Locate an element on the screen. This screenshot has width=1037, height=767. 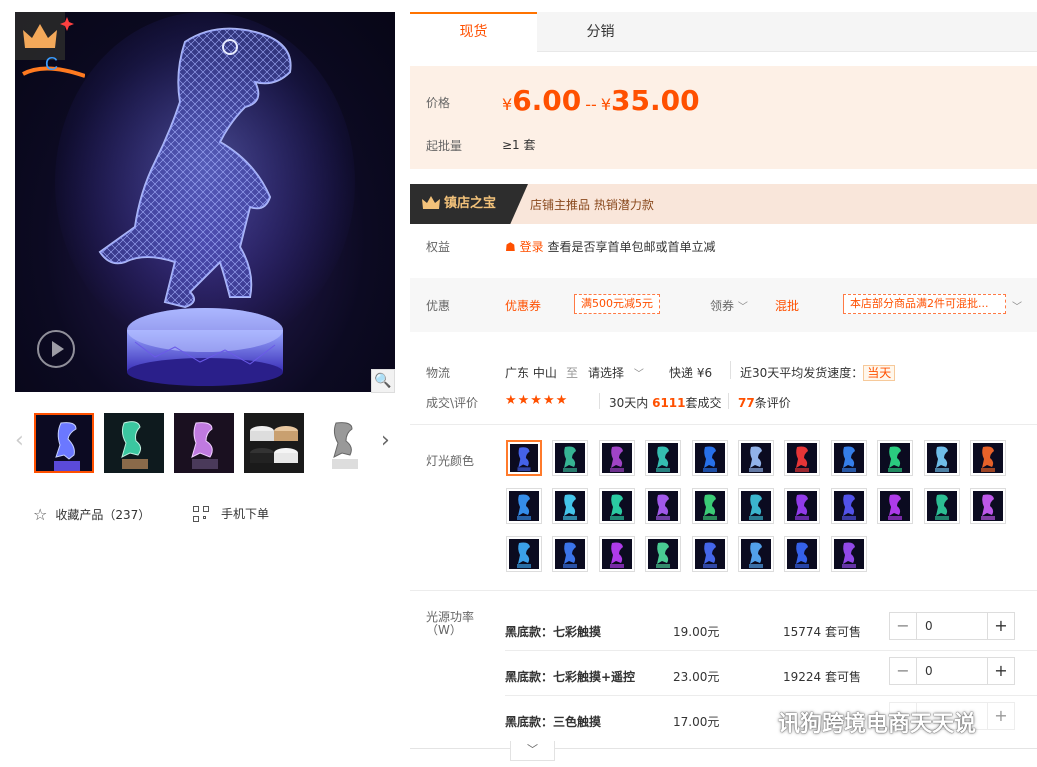
section-divider is located at coordinates (723, 590).